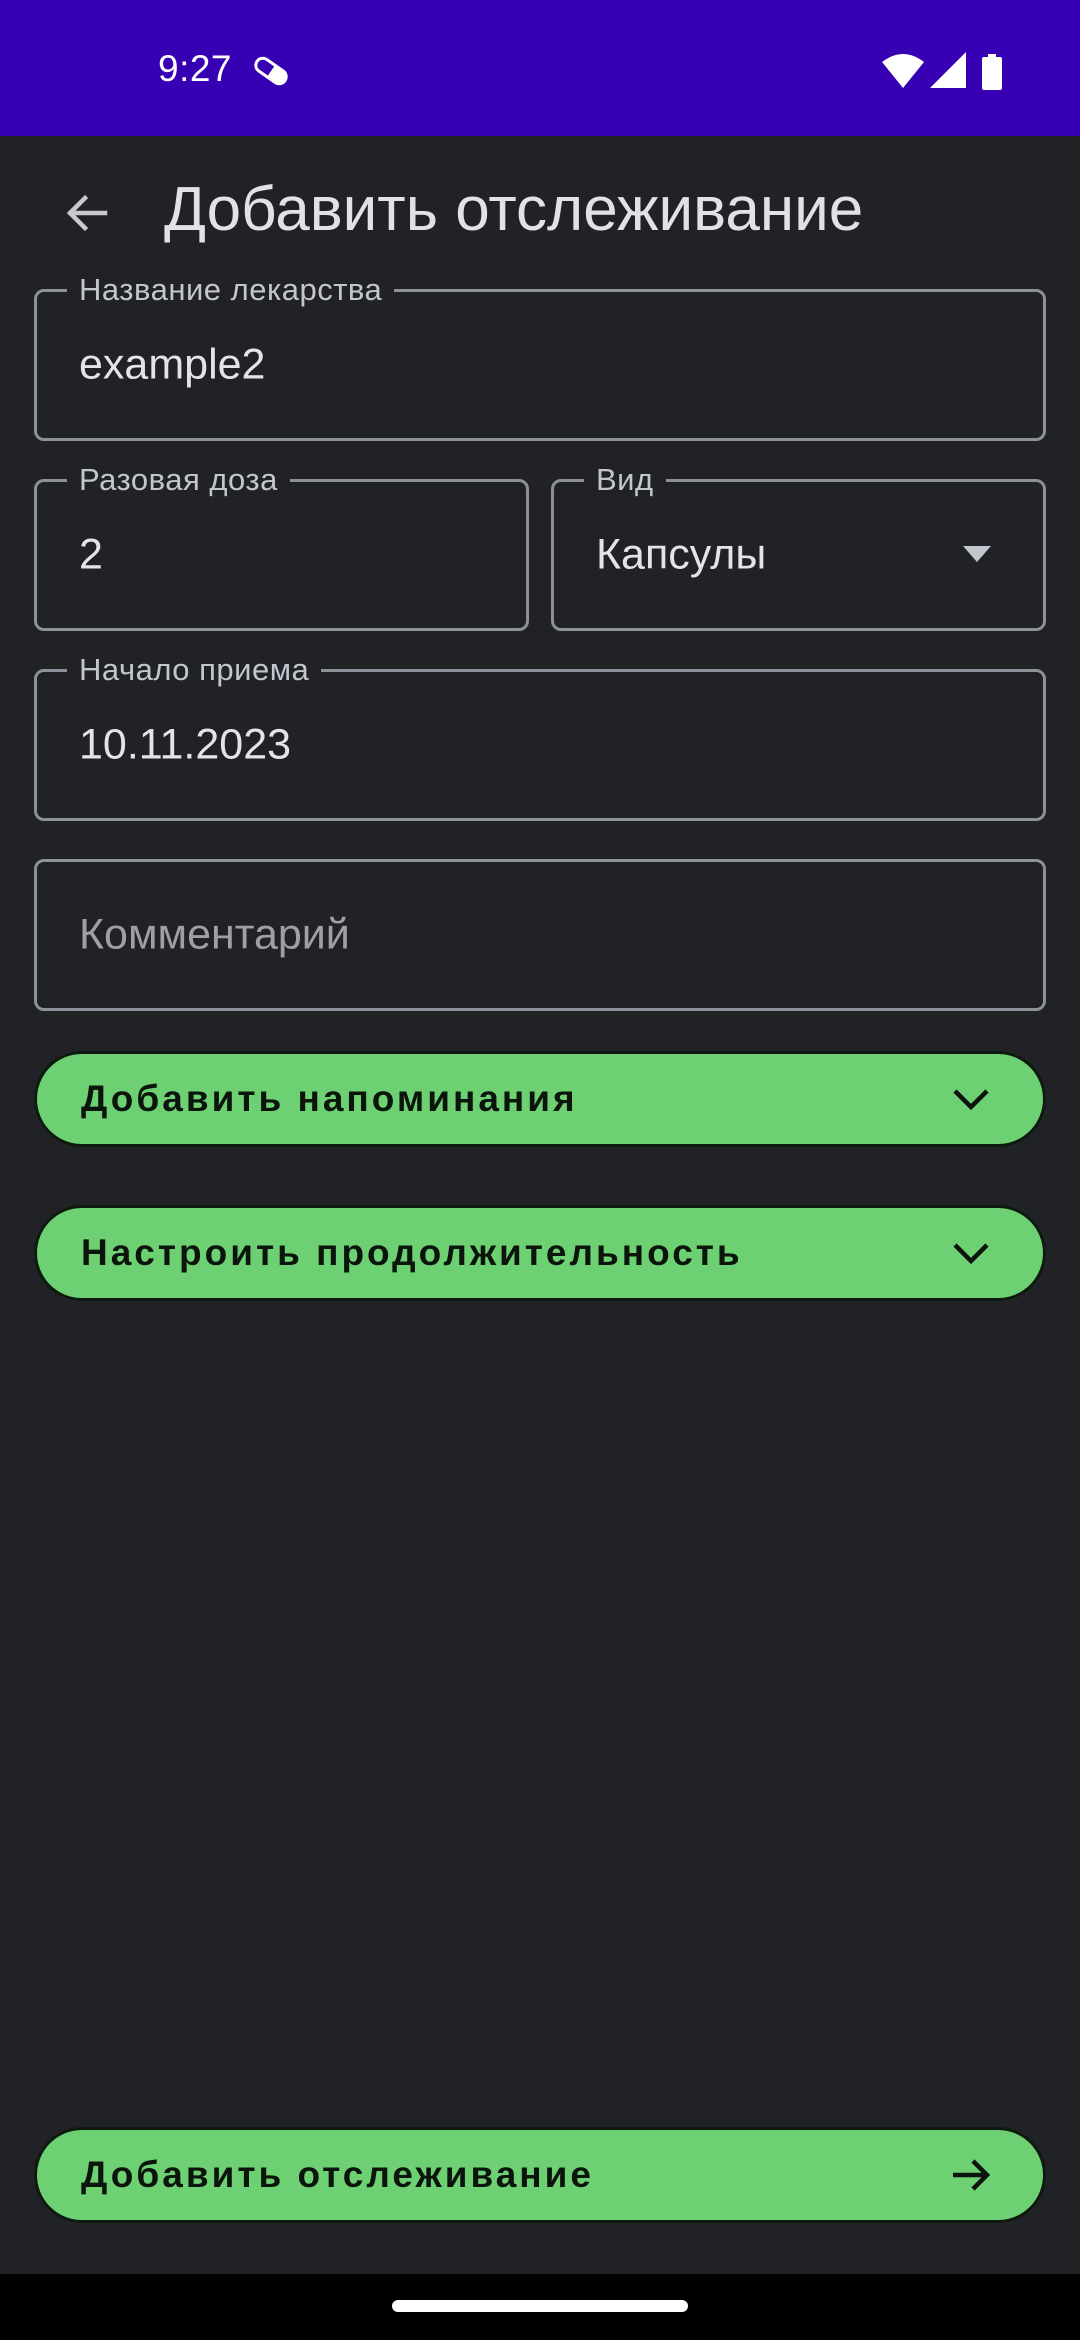 The width and height of the screenshot is (1080, 2340). I want to click on add-tracking-button: Добавить отслеживание, so click(540, 2175).